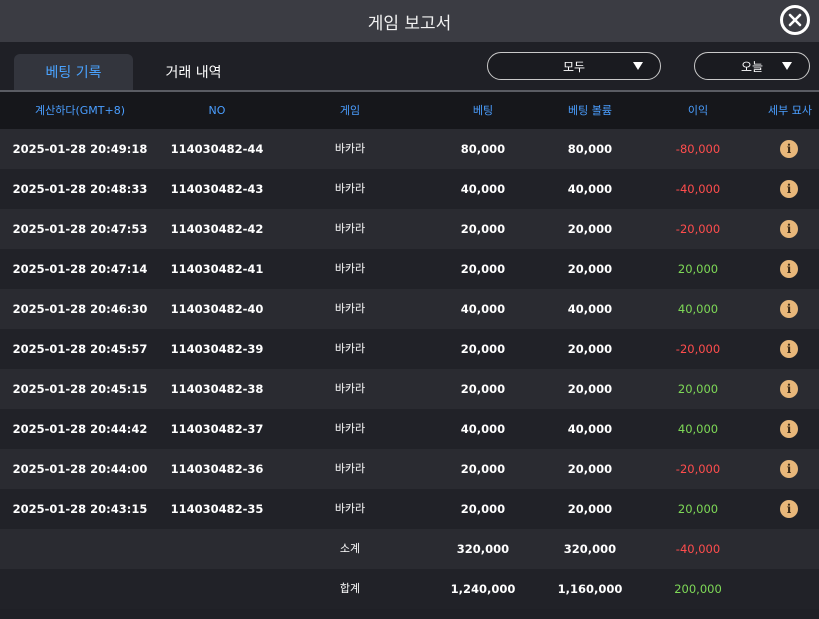  I want to click on cell-no: 114030482-40, so click(217, 309).